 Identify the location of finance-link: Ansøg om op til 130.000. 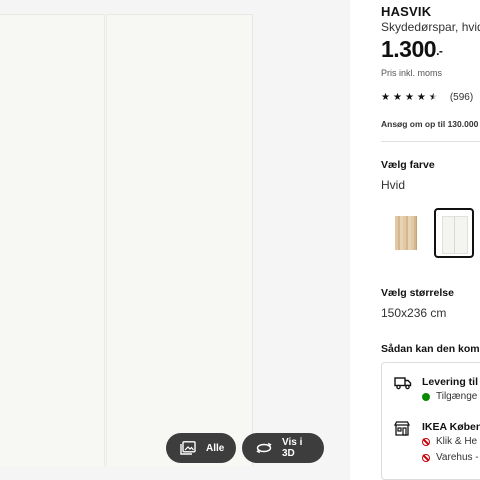
(429, 124).